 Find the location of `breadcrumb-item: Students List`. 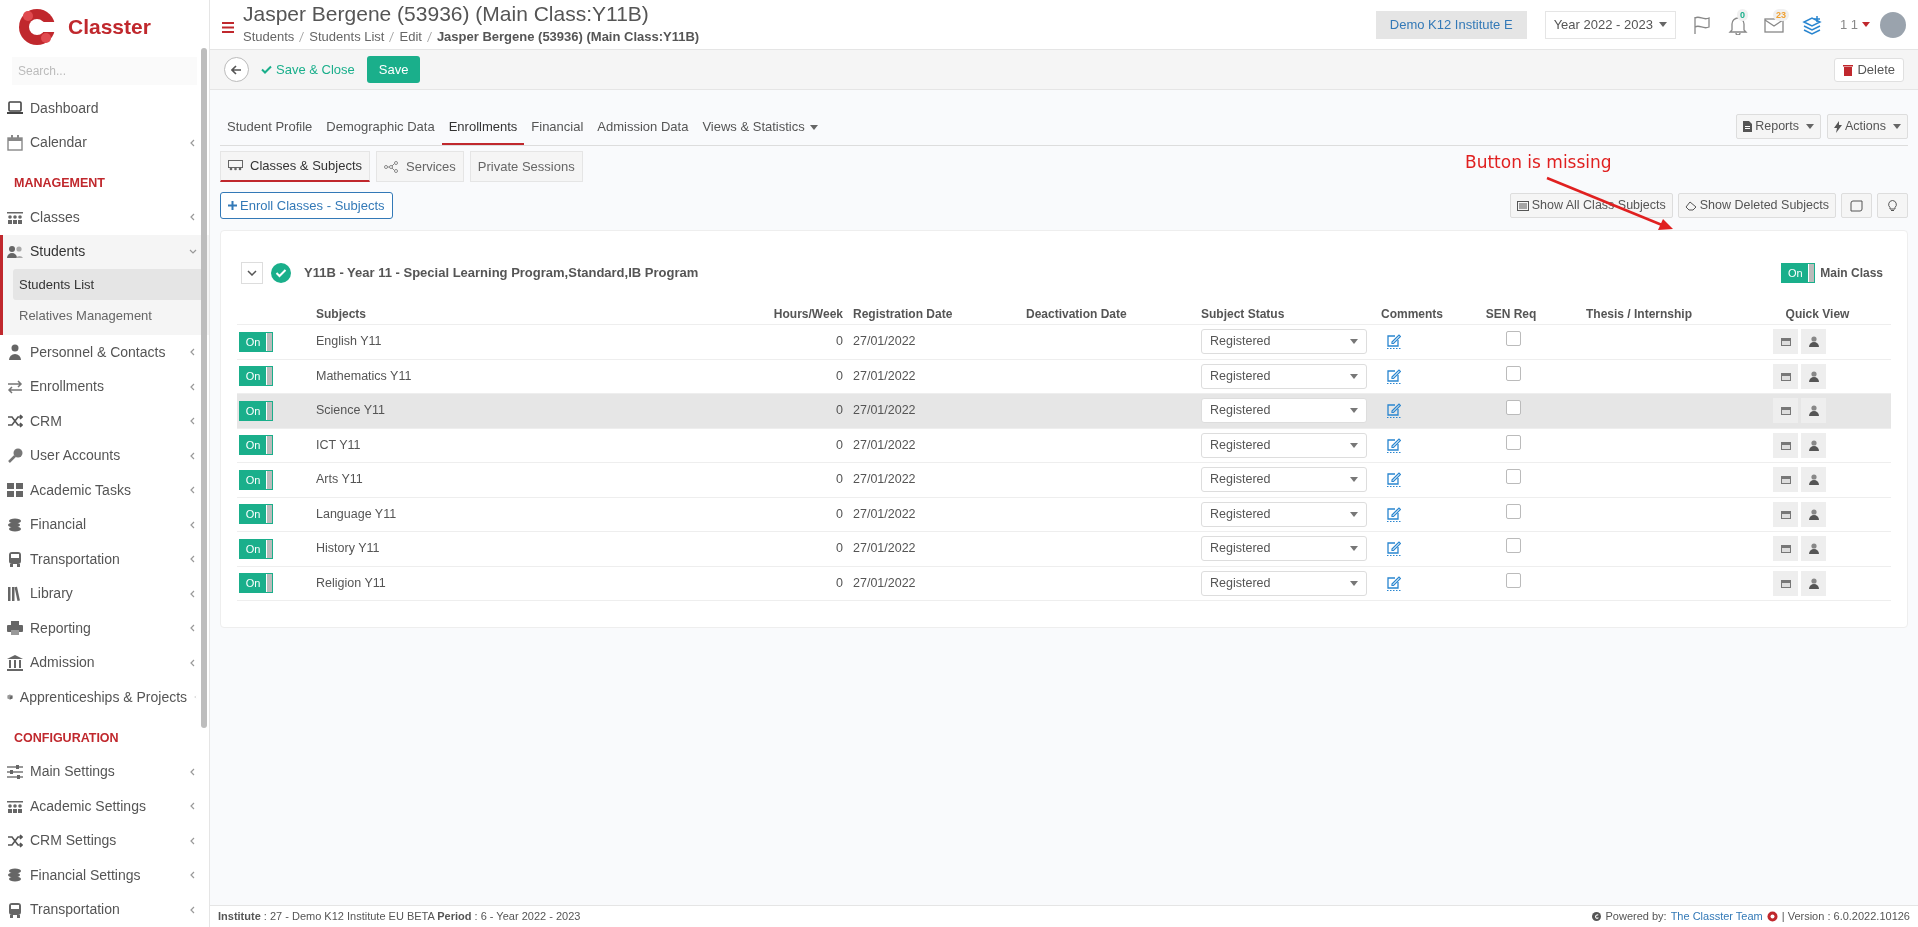

breadcrumb-item: Students List is located at coordinates (347, 37).